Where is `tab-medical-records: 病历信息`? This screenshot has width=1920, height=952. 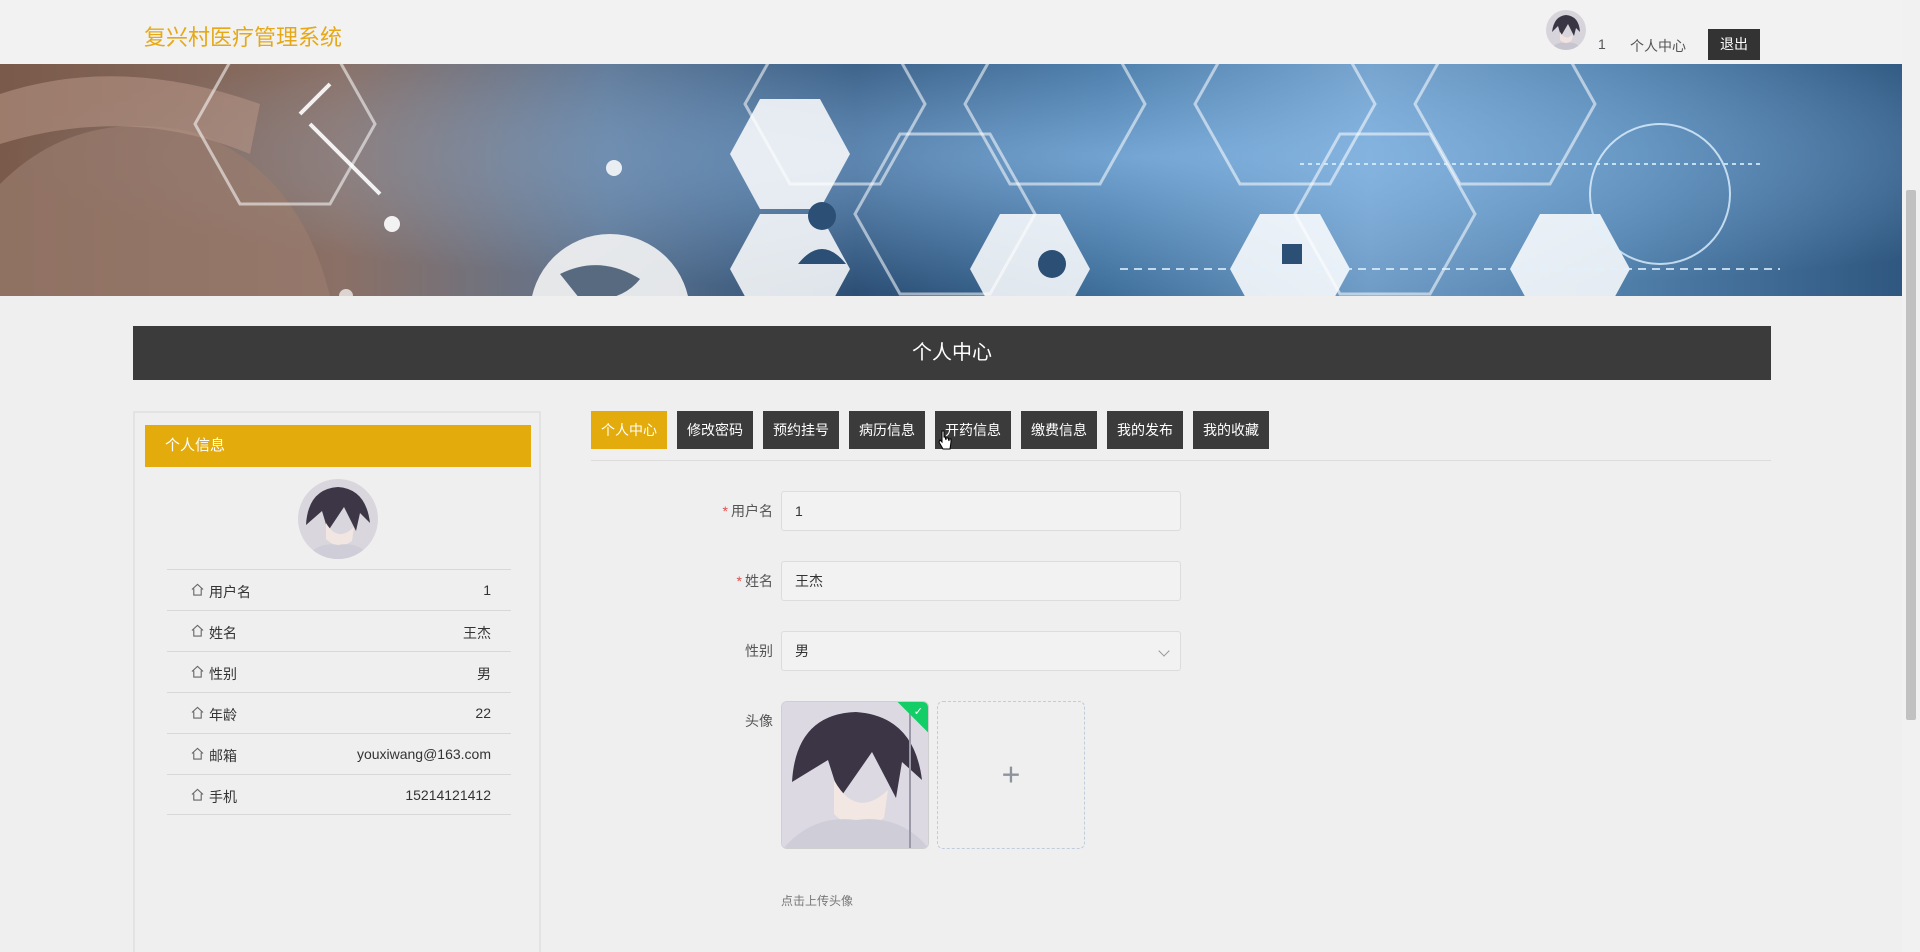
tab-medical-records: 病历信息 is located at coordinates (887, 430).